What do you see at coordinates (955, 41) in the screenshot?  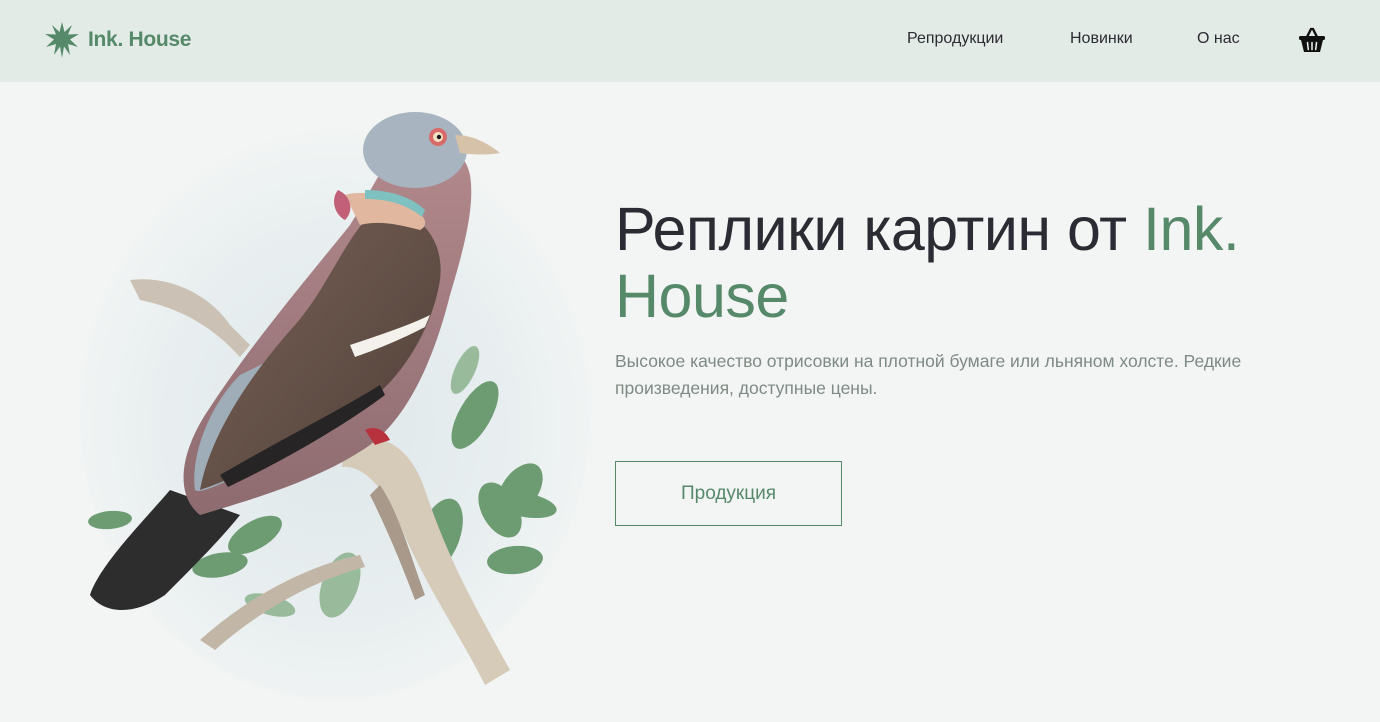 I see `nav-item-reproductions: Репродукции` at bounding box center [955, 41].